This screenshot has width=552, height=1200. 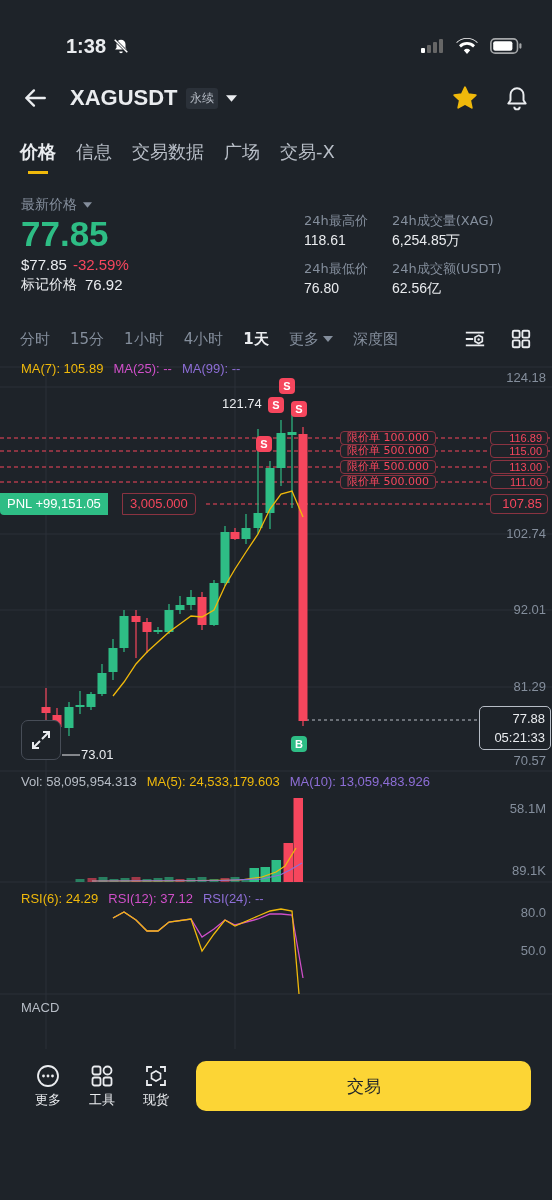 I want to click on last-price-value: 77.88, so click(x=528, y=719).